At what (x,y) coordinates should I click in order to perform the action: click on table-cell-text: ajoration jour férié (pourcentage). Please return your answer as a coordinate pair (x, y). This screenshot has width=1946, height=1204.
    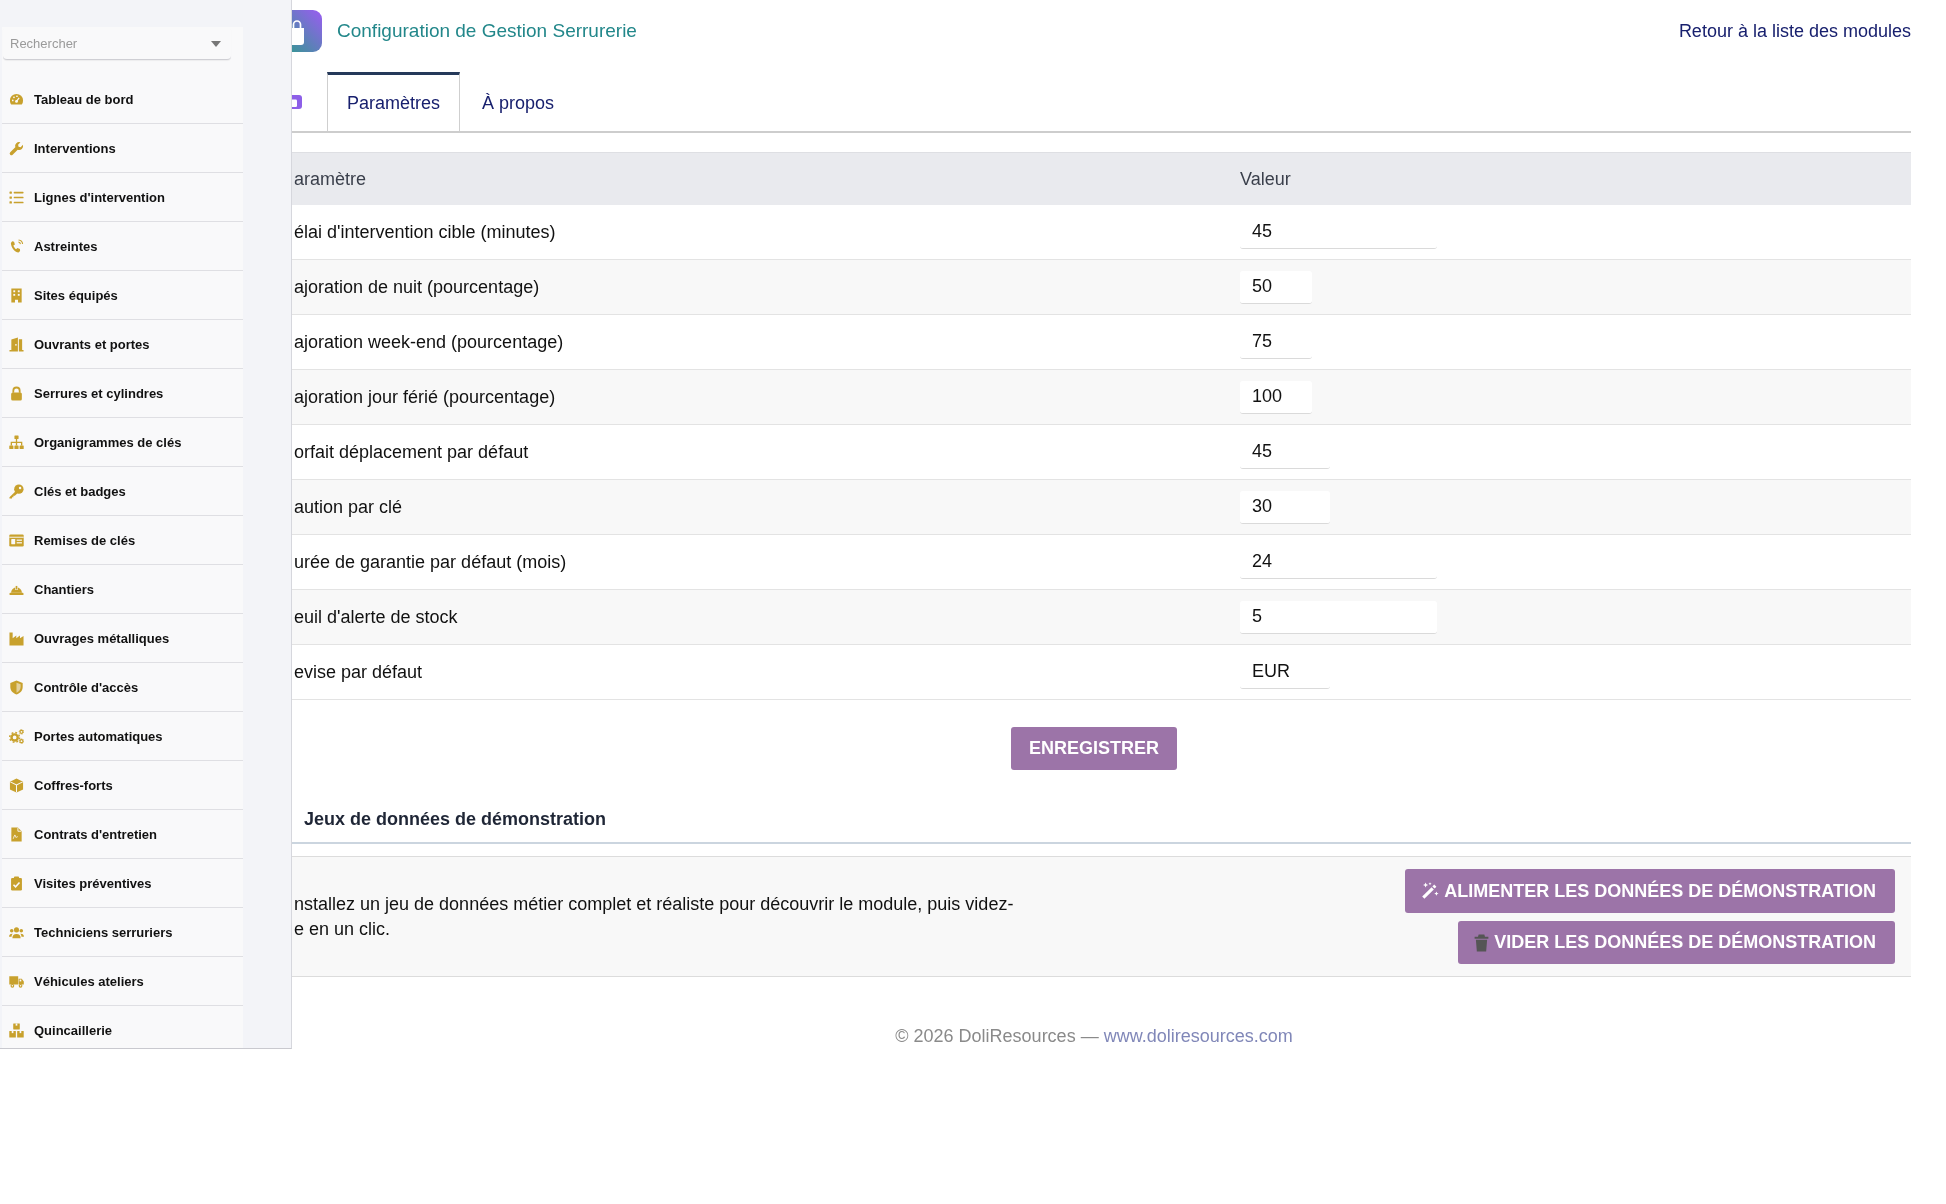
    Looking at the image, I should click on (424, 397).